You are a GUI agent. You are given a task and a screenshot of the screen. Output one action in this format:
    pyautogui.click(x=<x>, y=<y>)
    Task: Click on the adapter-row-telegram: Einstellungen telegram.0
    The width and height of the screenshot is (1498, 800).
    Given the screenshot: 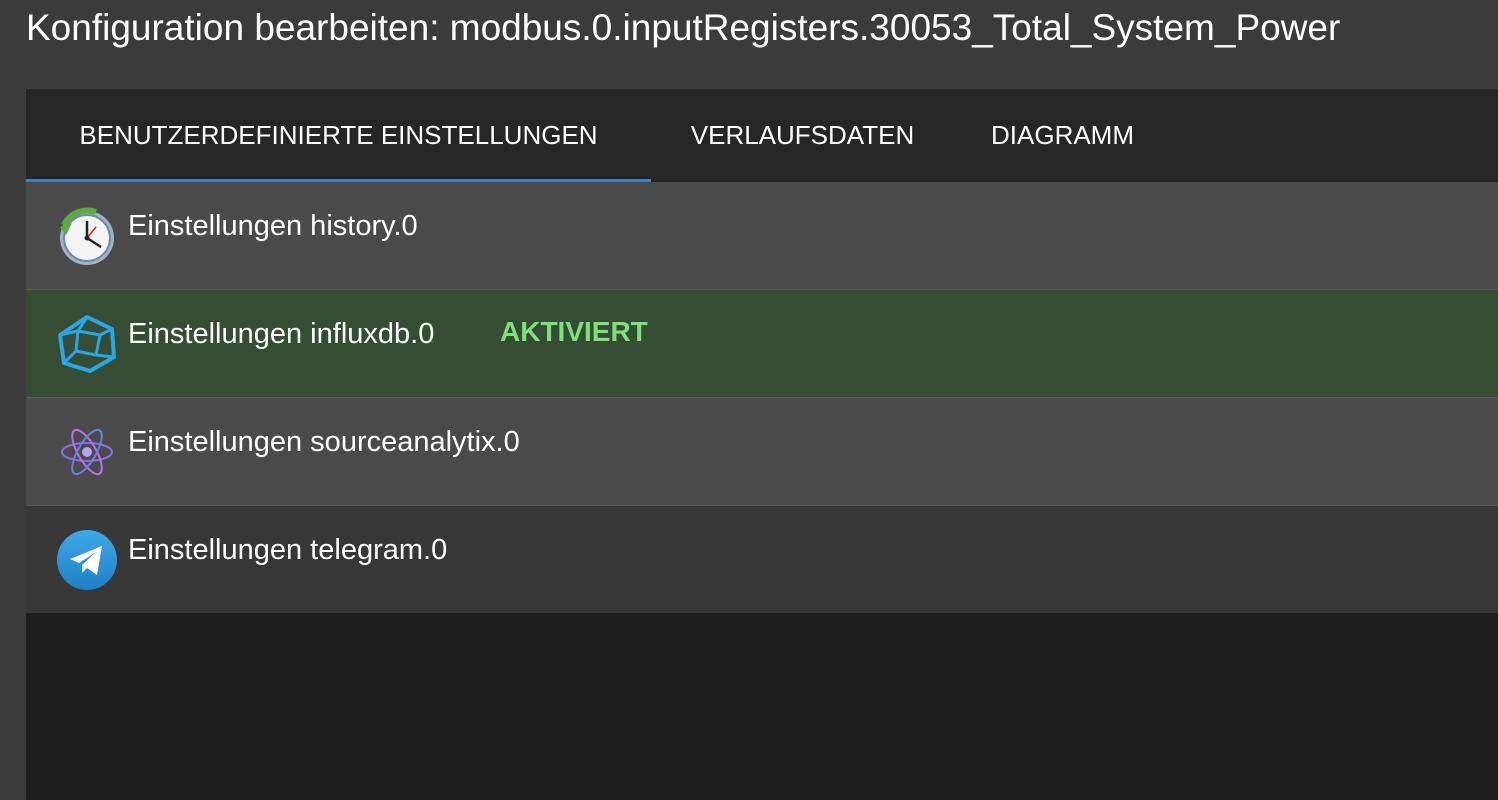 What is the action you would take?
    pyautogui.click(x=762, y=559)
    